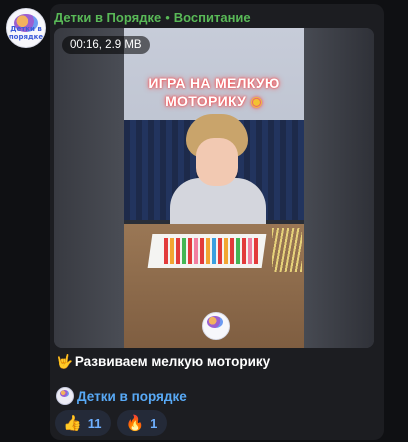  I want to click on channel-avatar: Детки в порядке, so click(26, 28).